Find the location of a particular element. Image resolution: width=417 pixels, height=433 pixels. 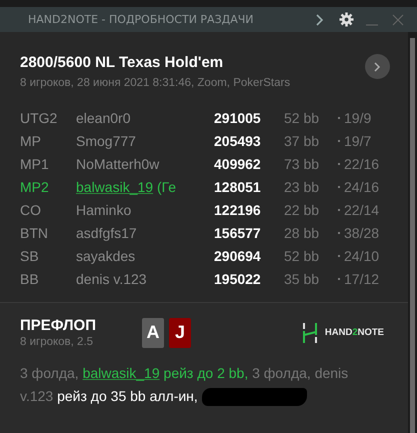

stack-value: 156577 is located at coordinates (238, 232).